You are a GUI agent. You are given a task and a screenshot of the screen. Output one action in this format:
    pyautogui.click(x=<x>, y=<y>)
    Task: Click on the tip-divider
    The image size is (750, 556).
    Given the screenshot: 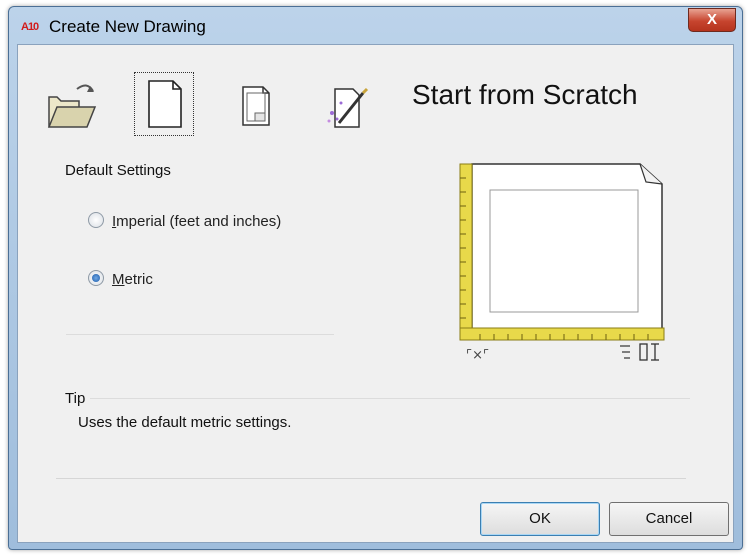 What is the action you would take?
    pyautogui.click(x=390, y=398)
    